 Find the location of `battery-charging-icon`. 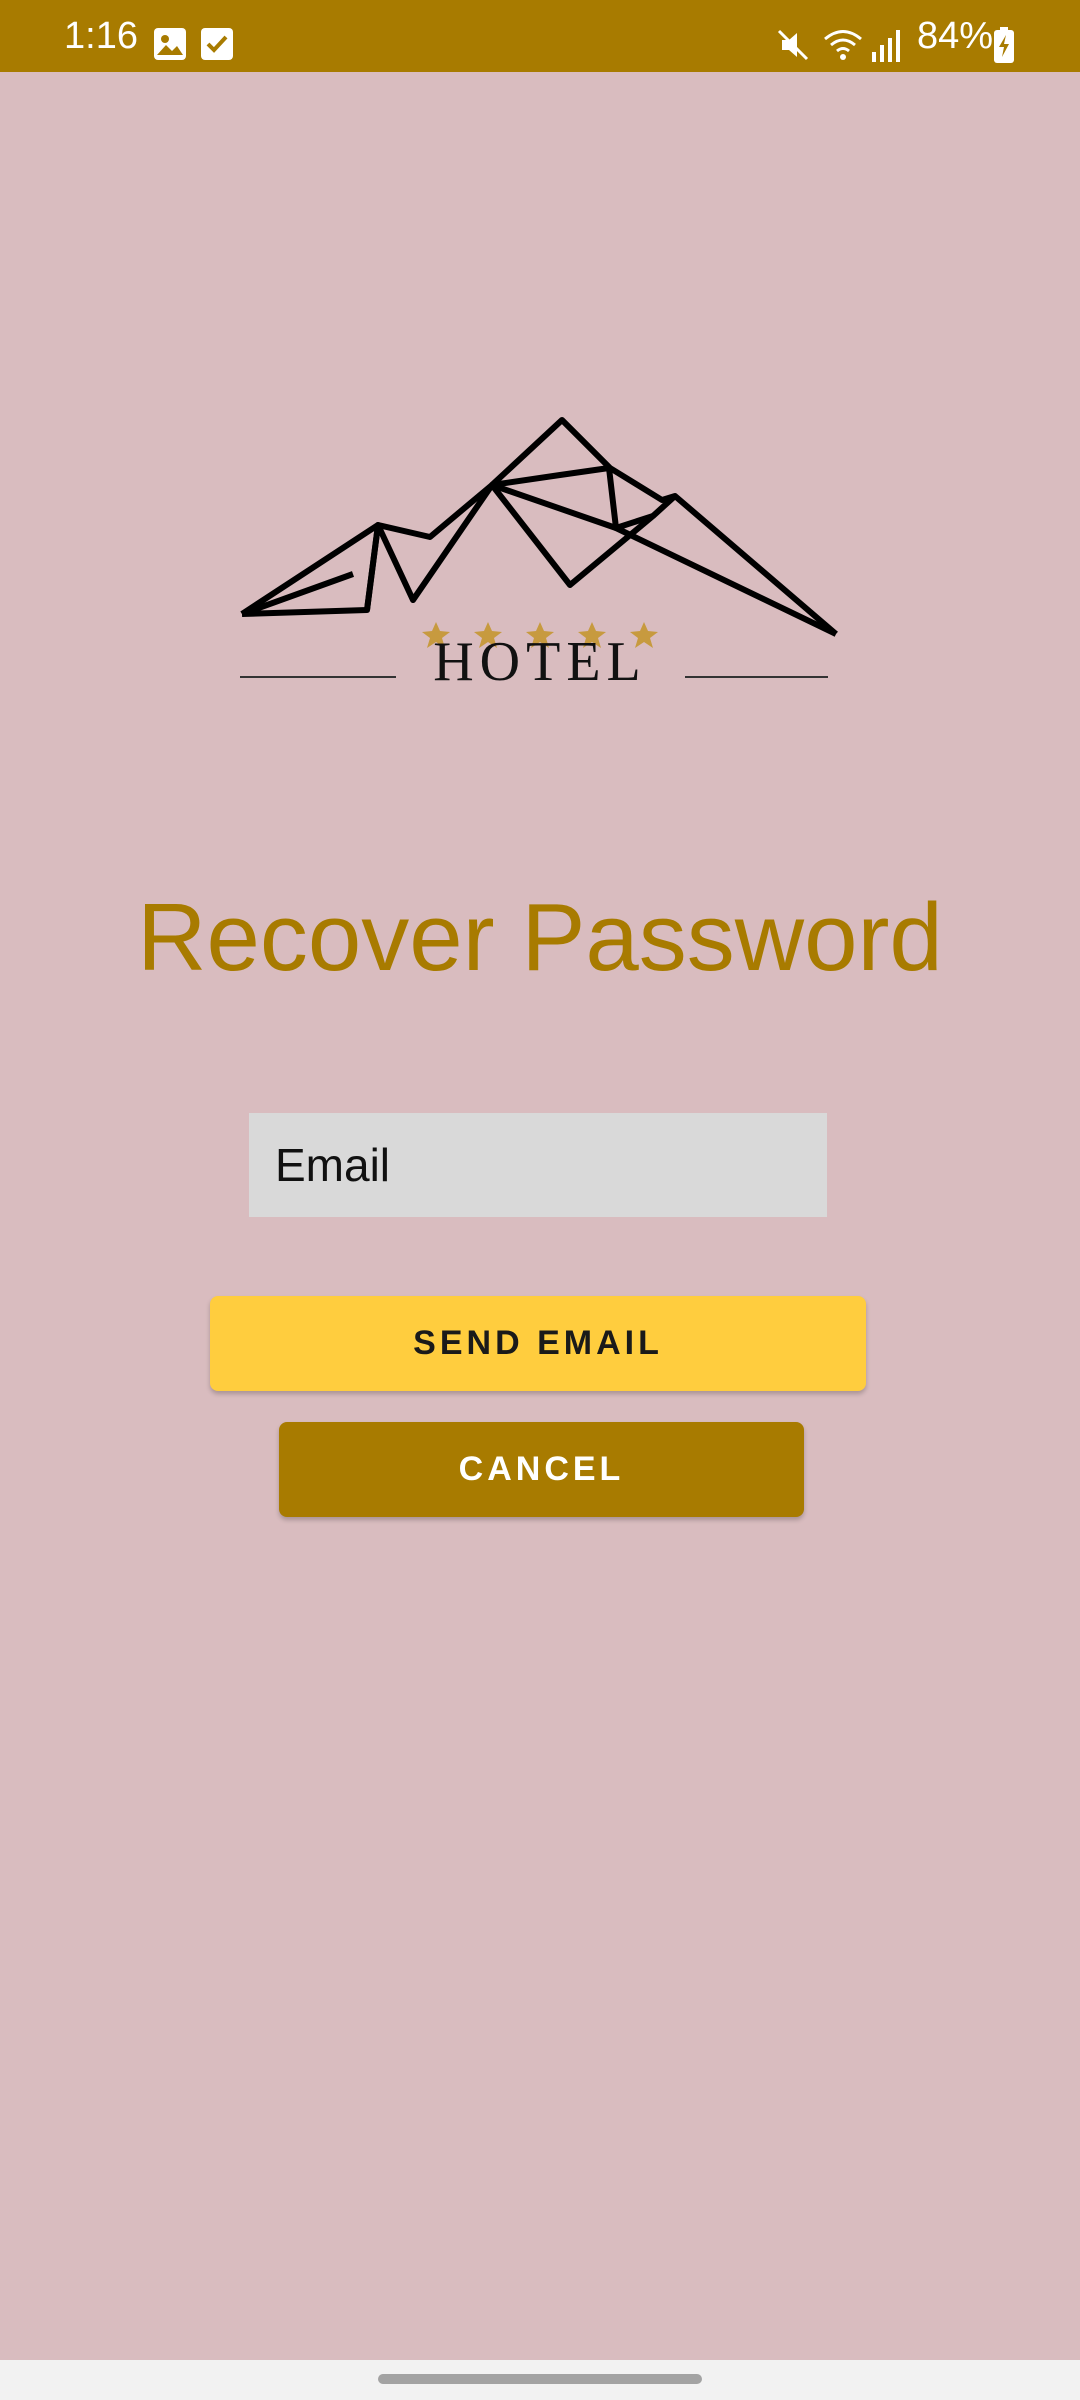

battery-charging-icon is located at coordinates (1004, 45).